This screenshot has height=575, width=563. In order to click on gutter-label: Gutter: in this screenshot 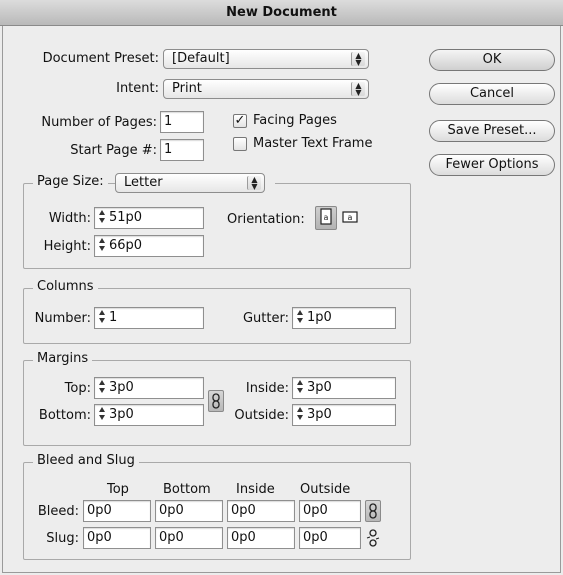, I will do `click(265, 318)`.